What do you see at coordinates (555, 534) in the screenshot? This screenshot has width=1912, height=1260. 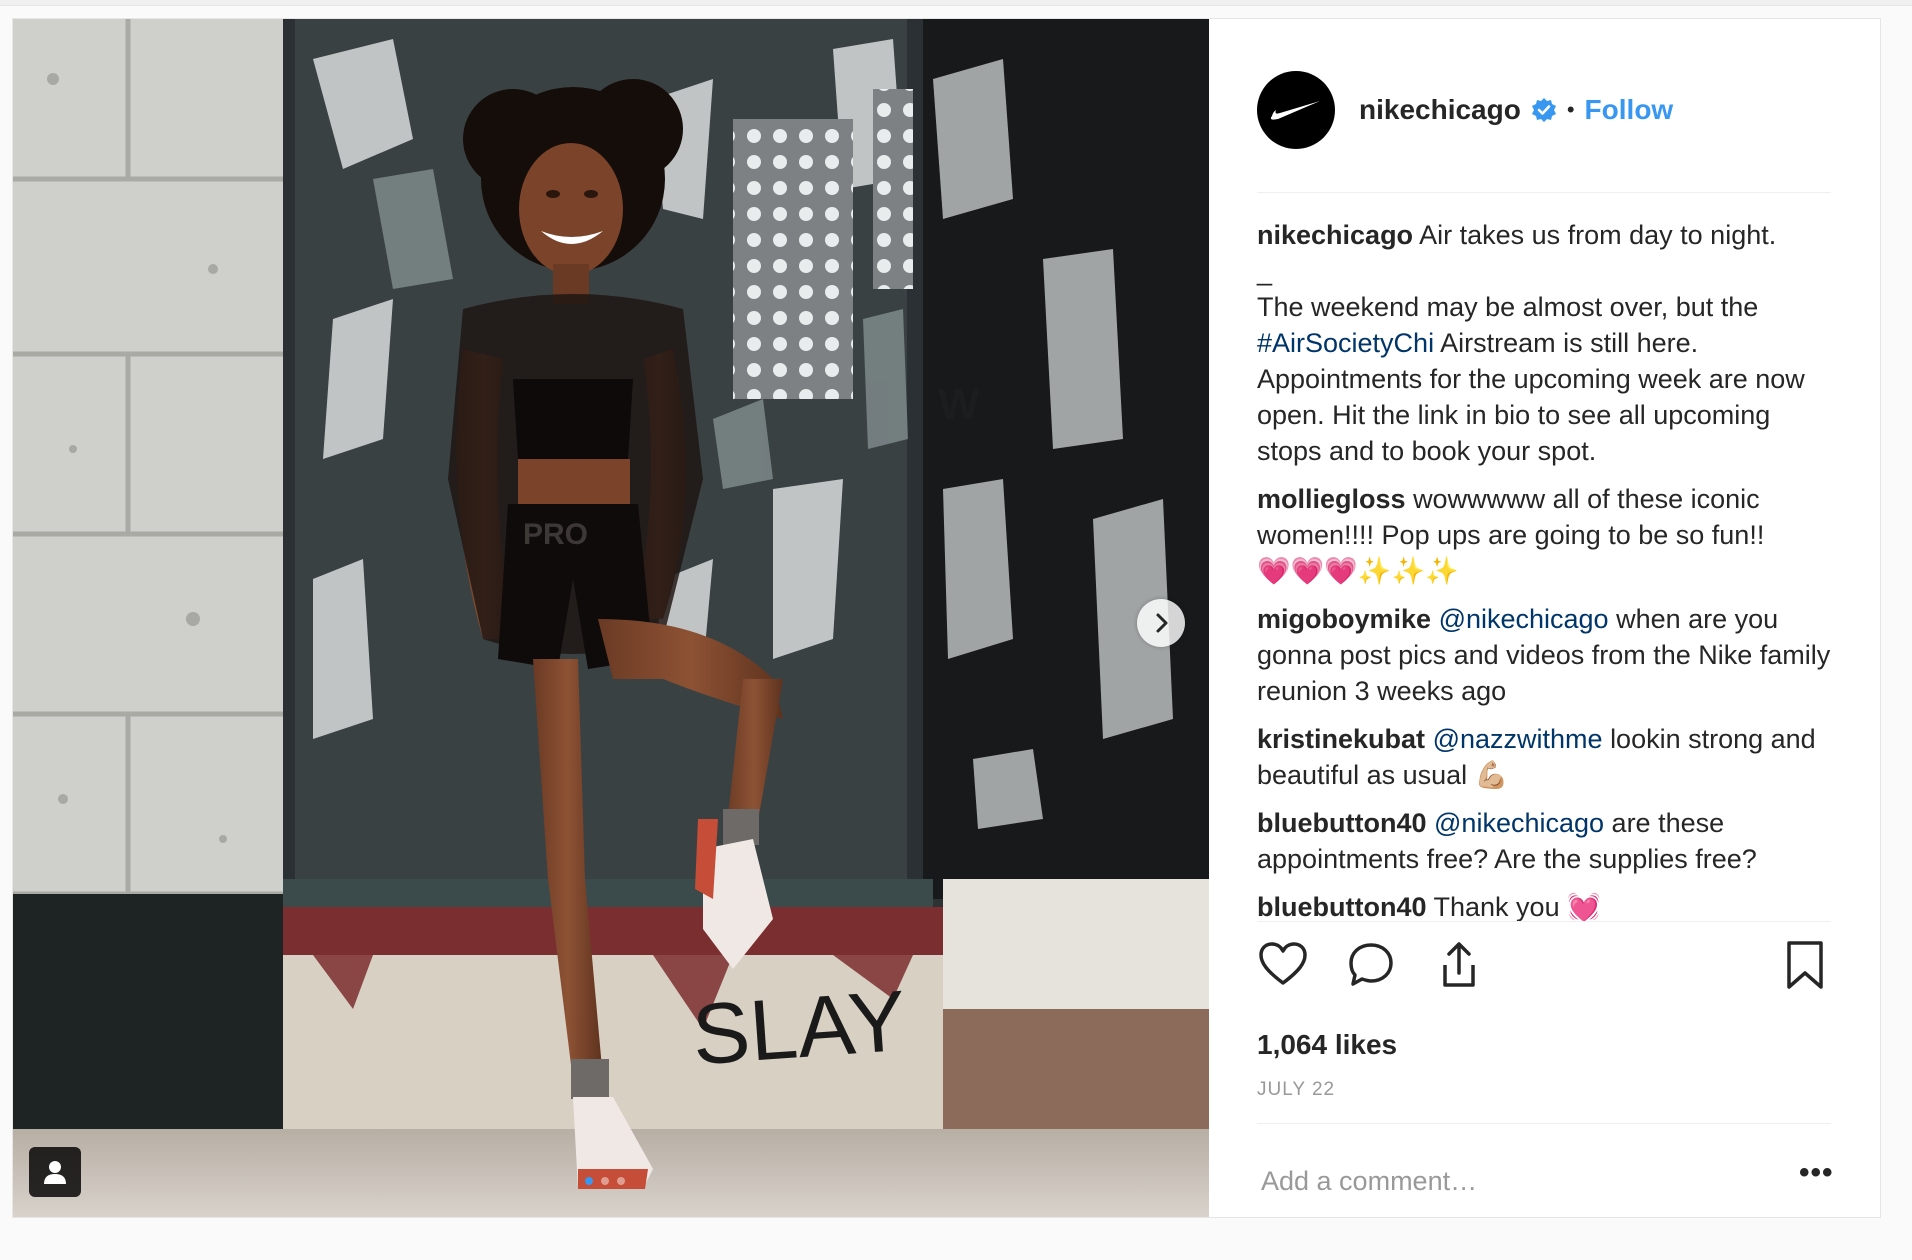 I see `shorts-print: PRO` at bounding box center [555, 534].